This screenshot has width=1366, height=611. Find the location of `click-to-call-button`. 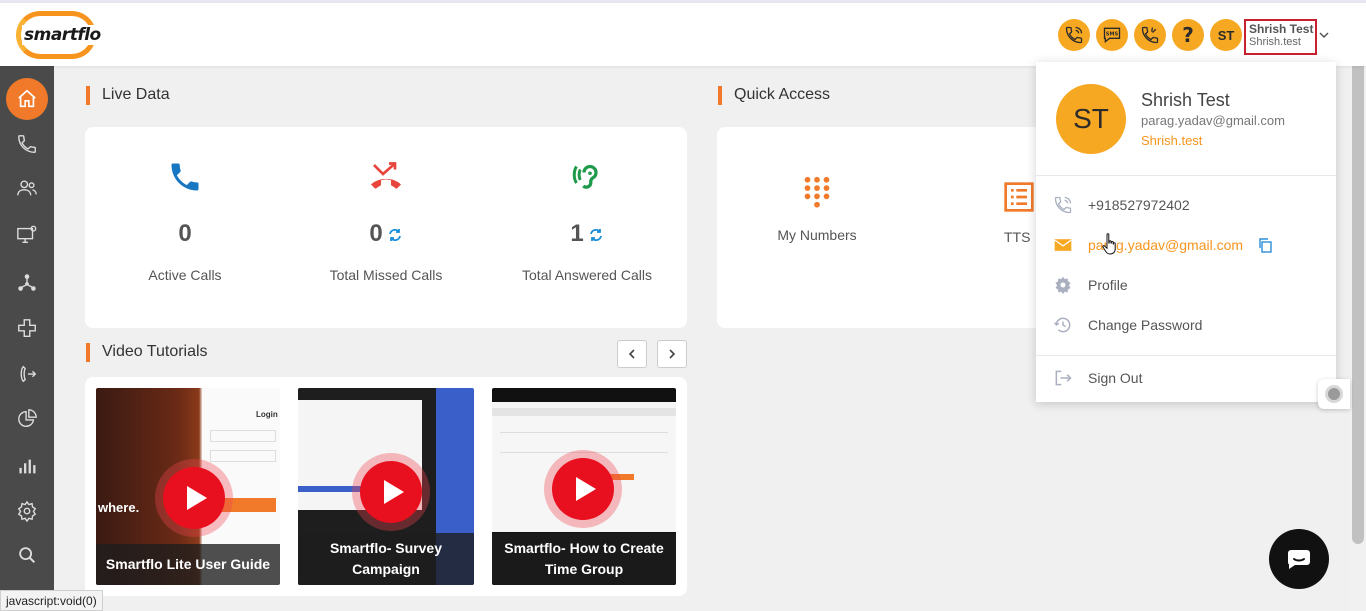

click-to-call-button is located at coordinates (1074, 35).